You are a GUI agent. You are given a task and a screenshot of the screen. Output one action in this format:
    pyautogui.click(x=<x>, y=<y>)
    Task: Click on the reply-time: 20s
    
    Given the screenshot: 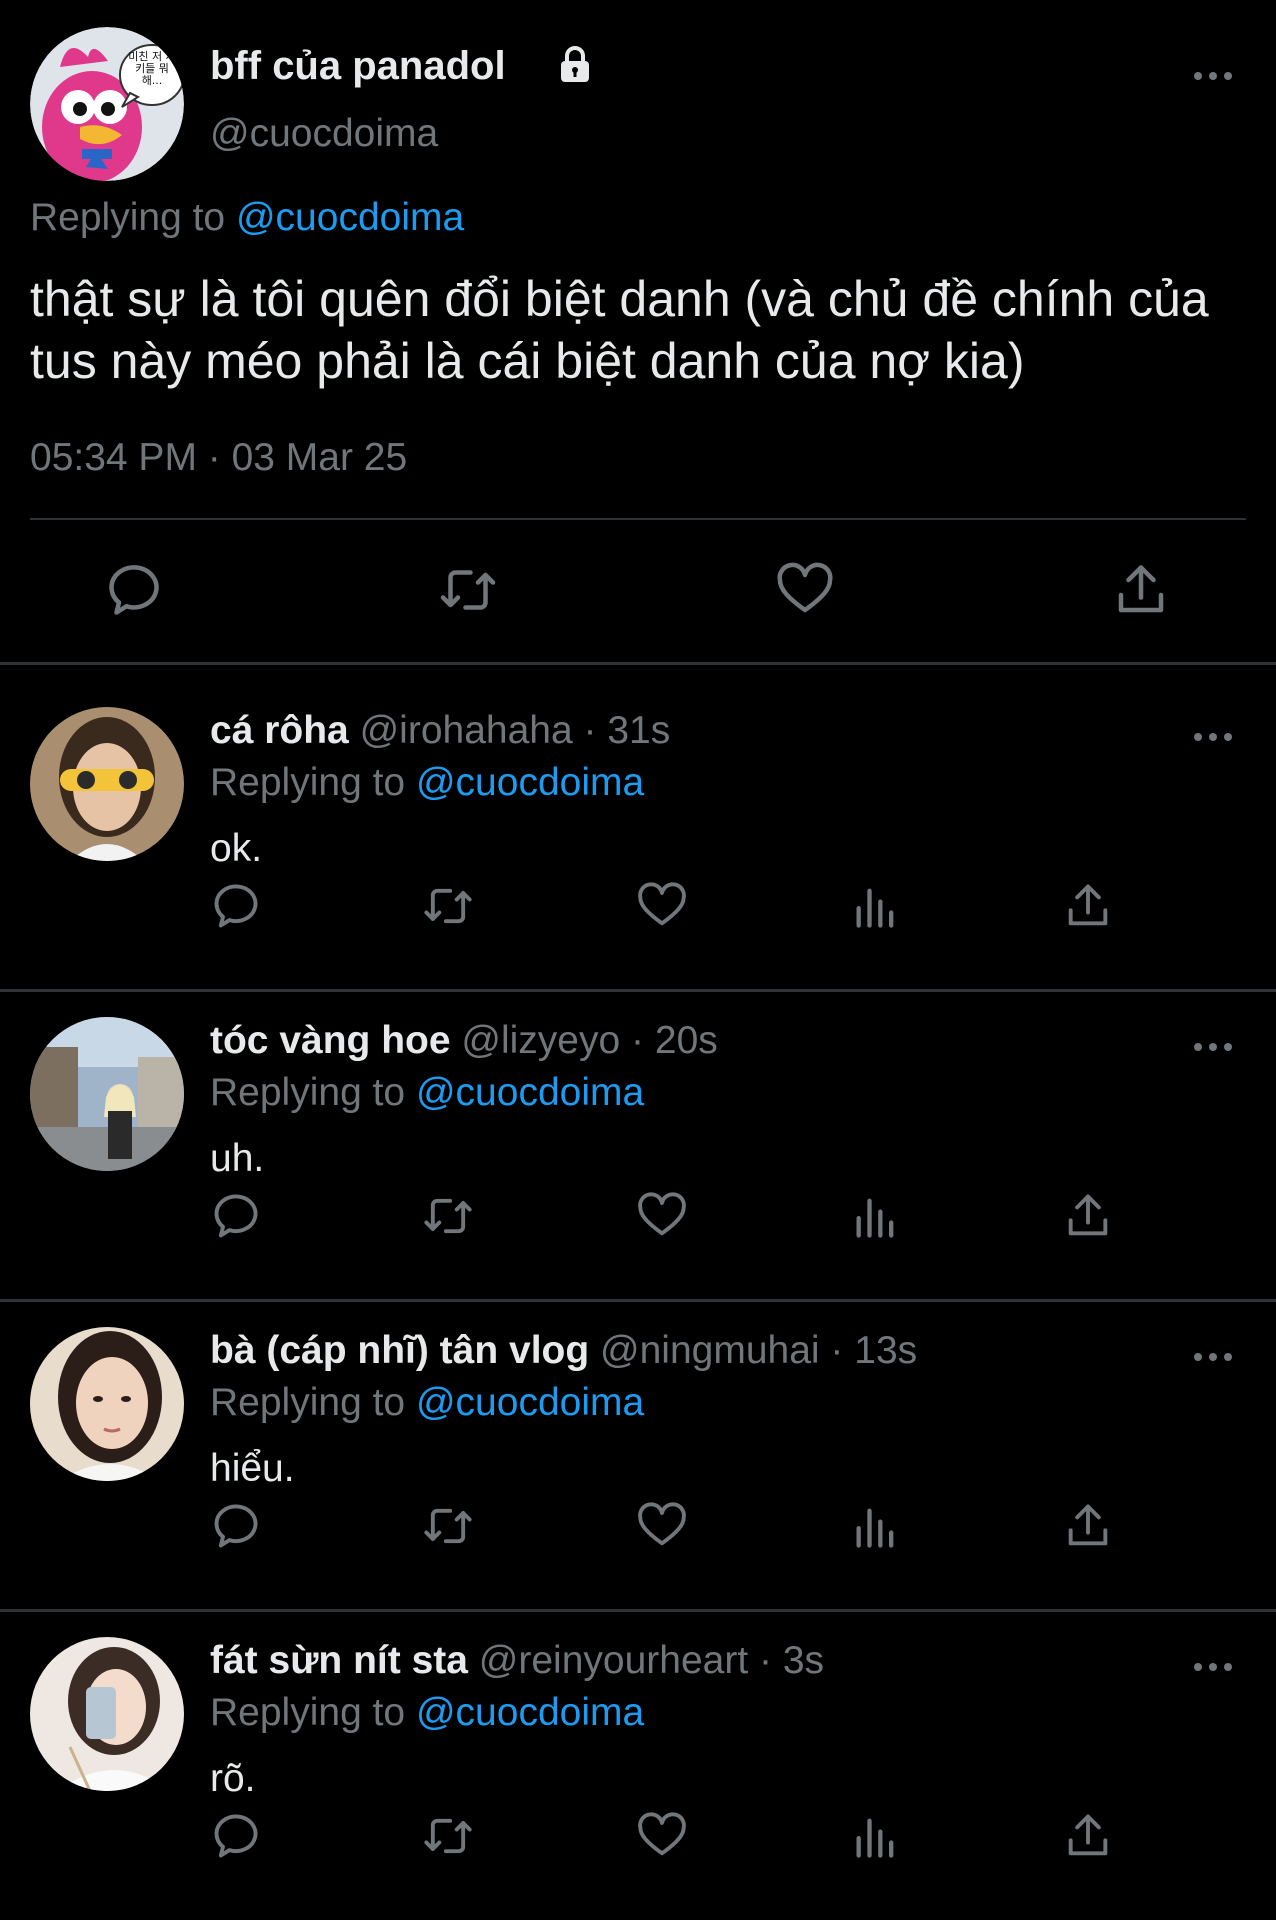 What is the action you would take?
    pyautogui.click(x=686, y=1040)
    